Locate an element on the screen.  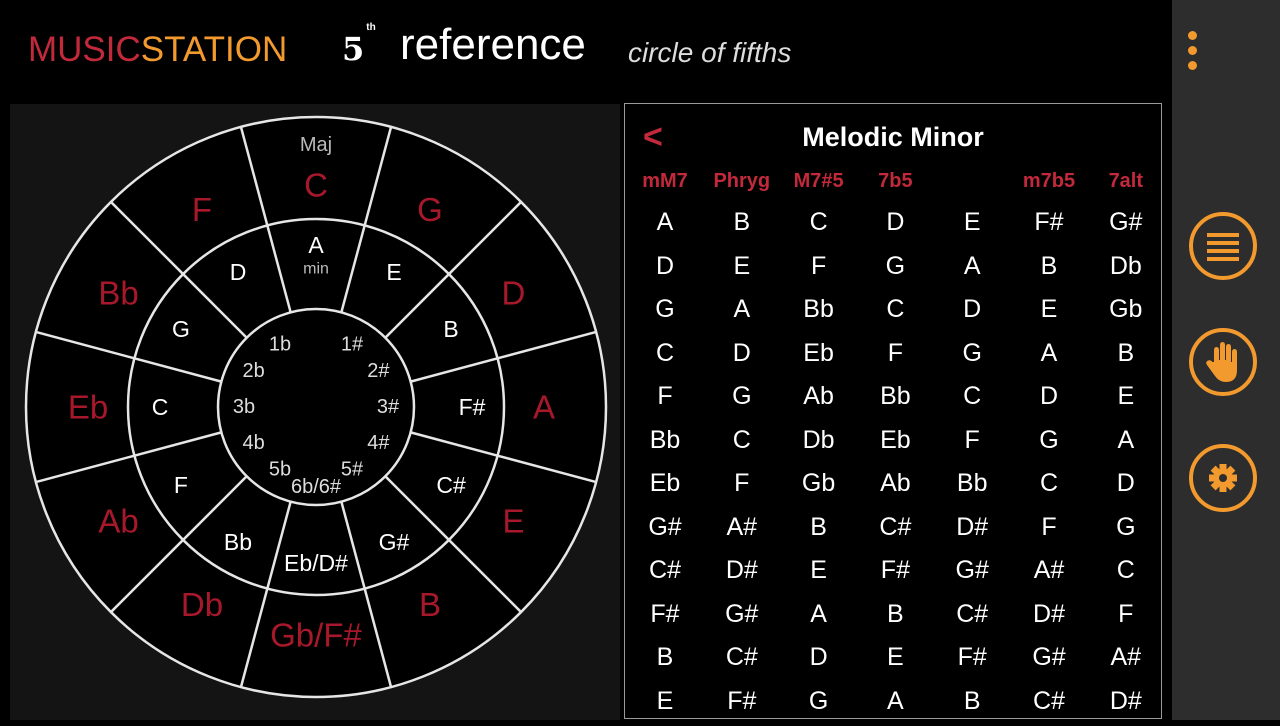
major-key-label: Db is located at coordinates (202, 604).